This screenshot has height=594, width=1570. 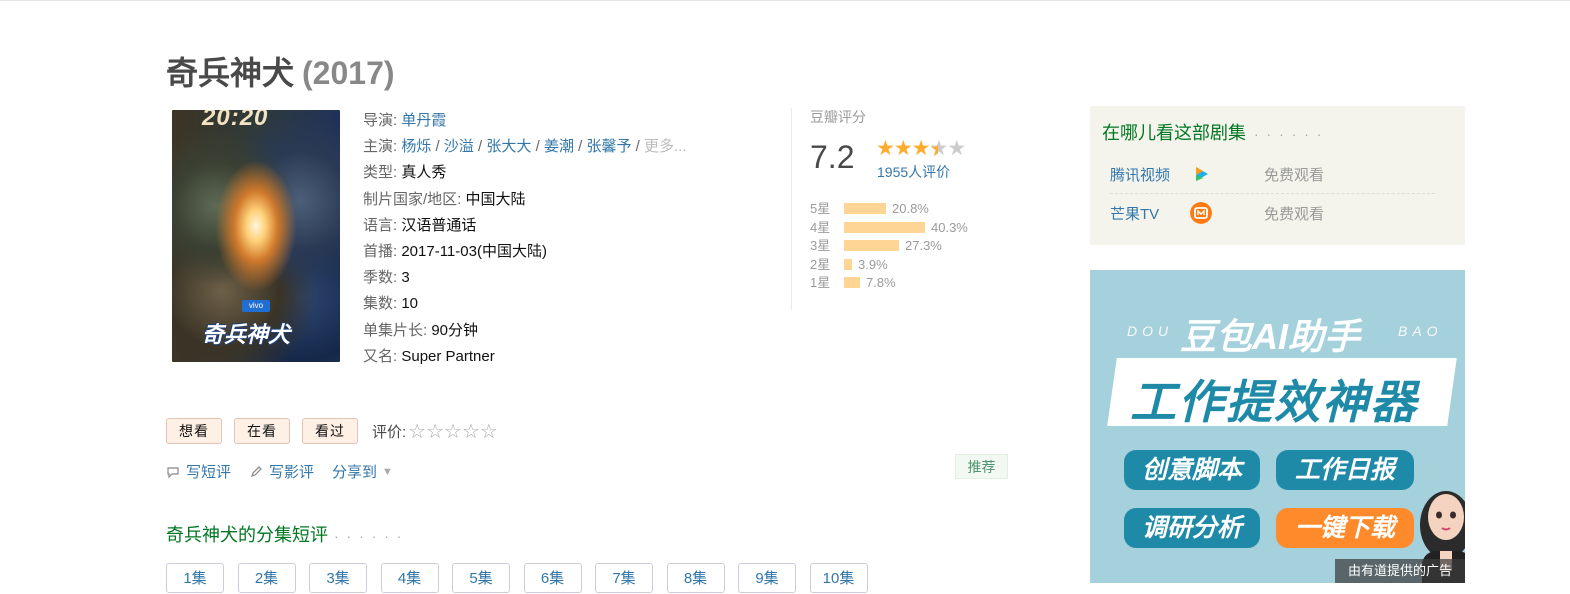 What do you see at coordinates (409, 578) in the screenshot?
I see `episode-button: 4集` at bounding box center [409, 578].